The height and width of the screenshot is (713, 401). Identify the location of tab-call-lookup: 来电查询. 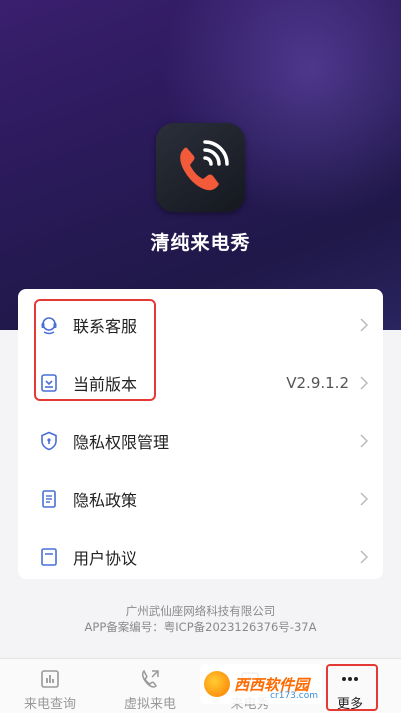
(50, 686).